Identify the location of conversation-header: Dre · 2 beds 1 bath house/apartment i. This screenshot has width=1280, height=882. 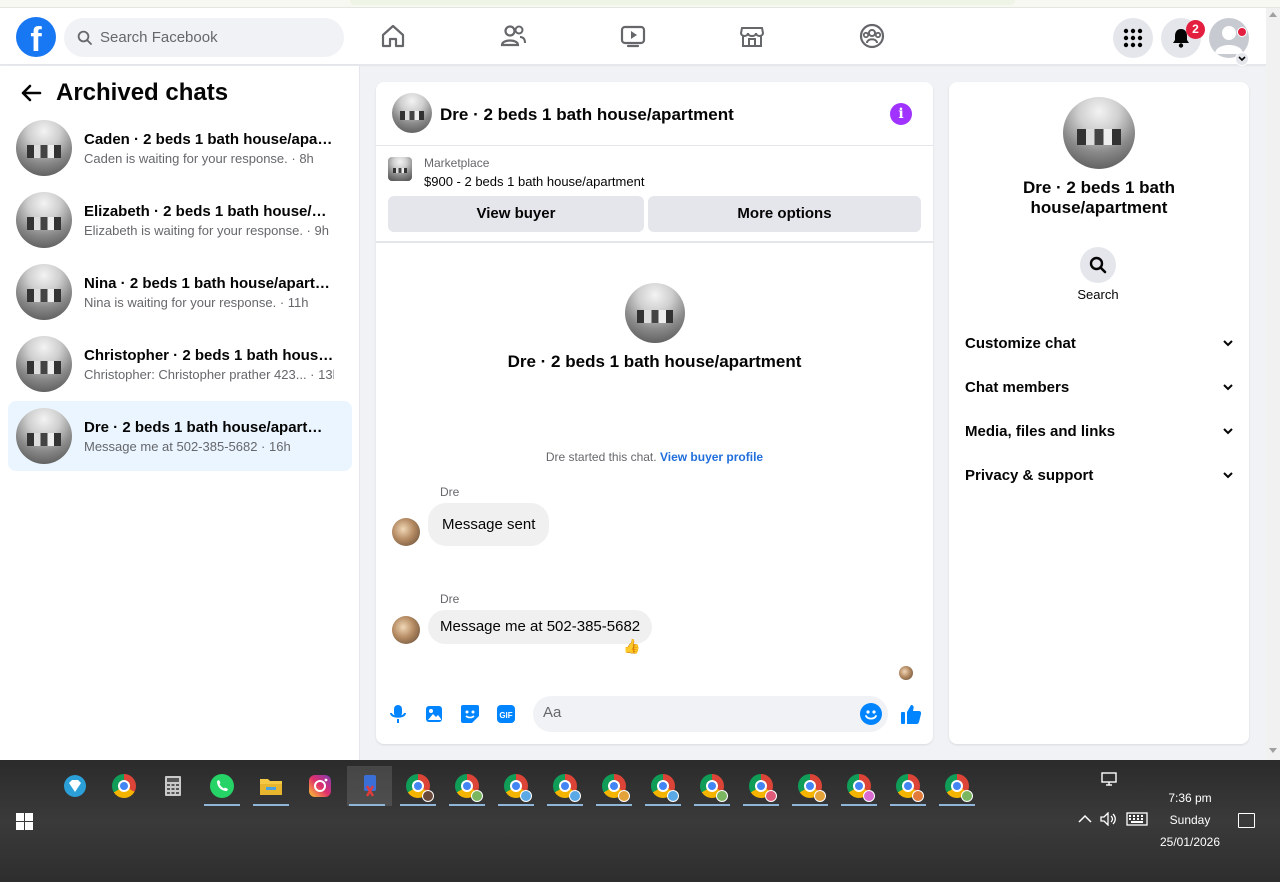
(654, 114).